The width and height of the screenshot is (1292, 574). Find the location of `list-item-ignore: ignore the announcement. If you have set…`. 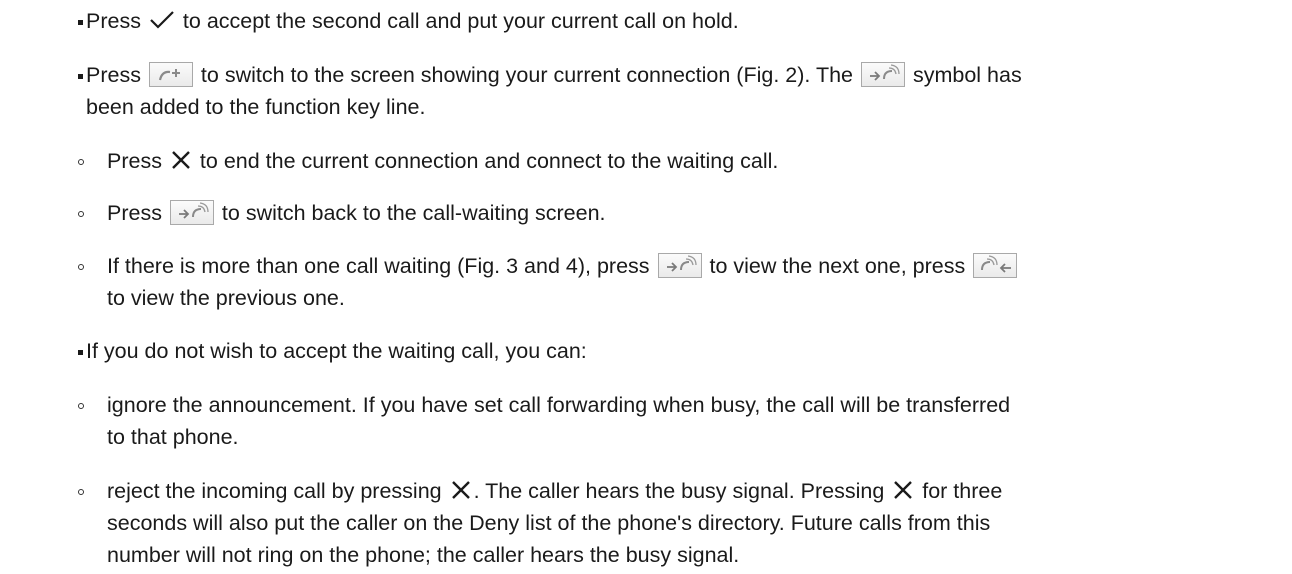

list-item-ignore: ignore the announcement. If you have set… is located at coordinates (544, 405).